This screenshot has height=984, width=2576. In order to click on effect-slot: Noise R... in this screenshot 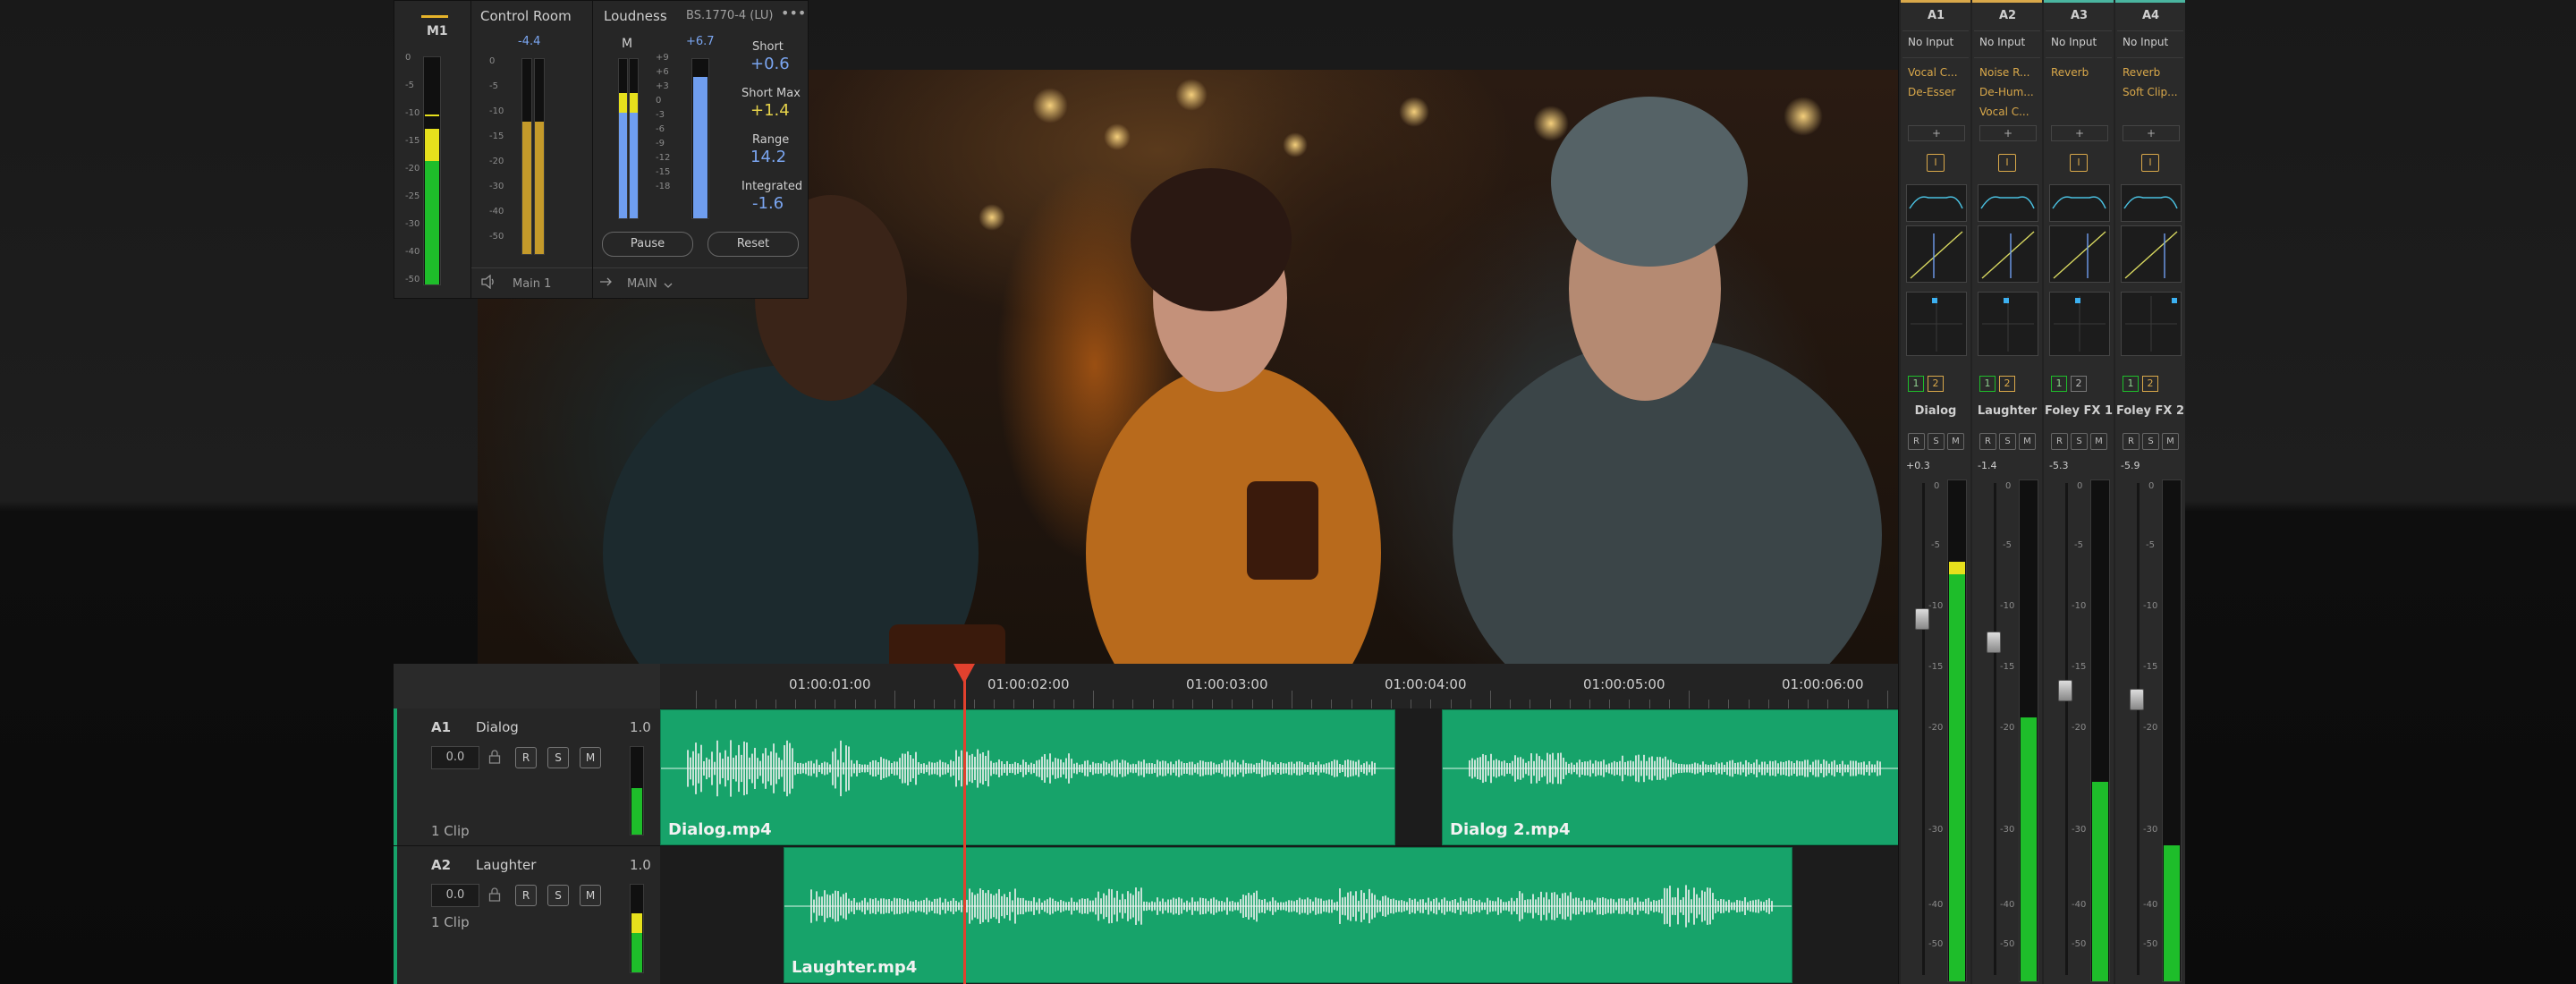, I will do `click(2004, 72)`.